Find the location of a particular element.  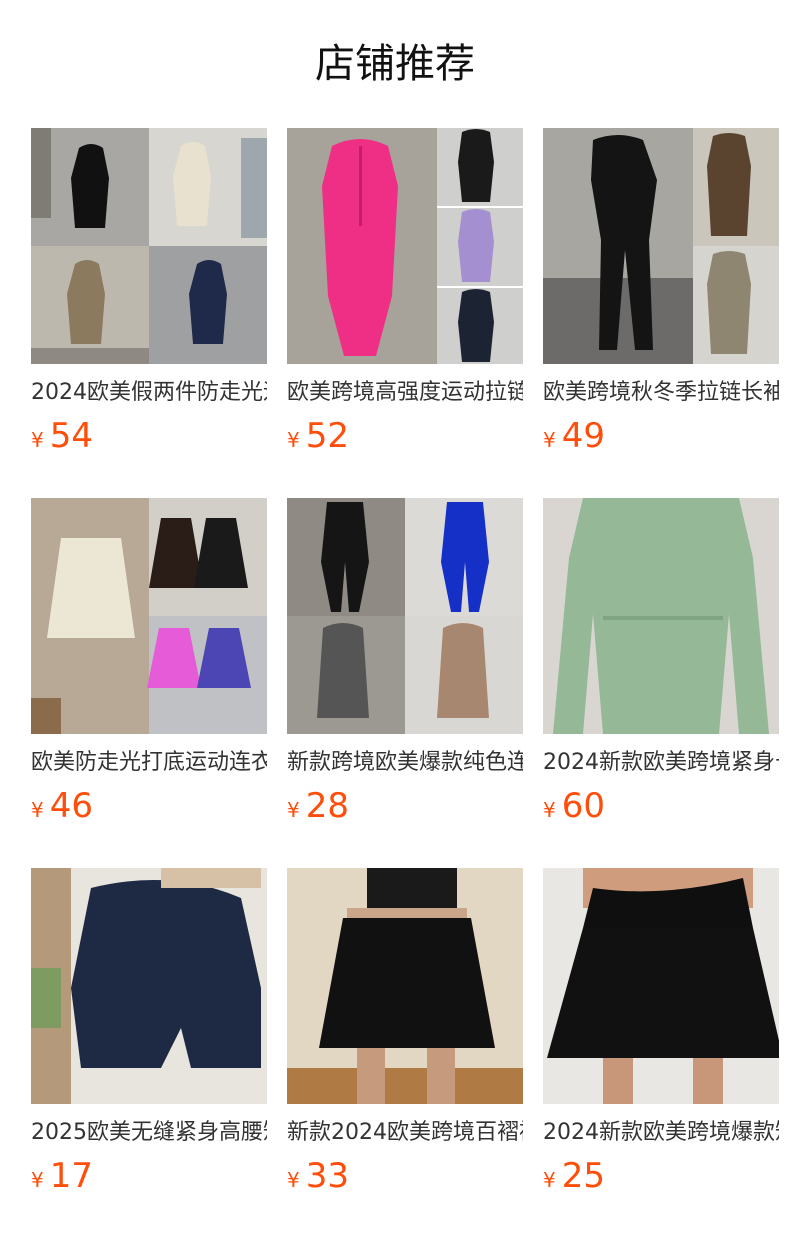

price-value: 54 is located at coordinates (71, 436).